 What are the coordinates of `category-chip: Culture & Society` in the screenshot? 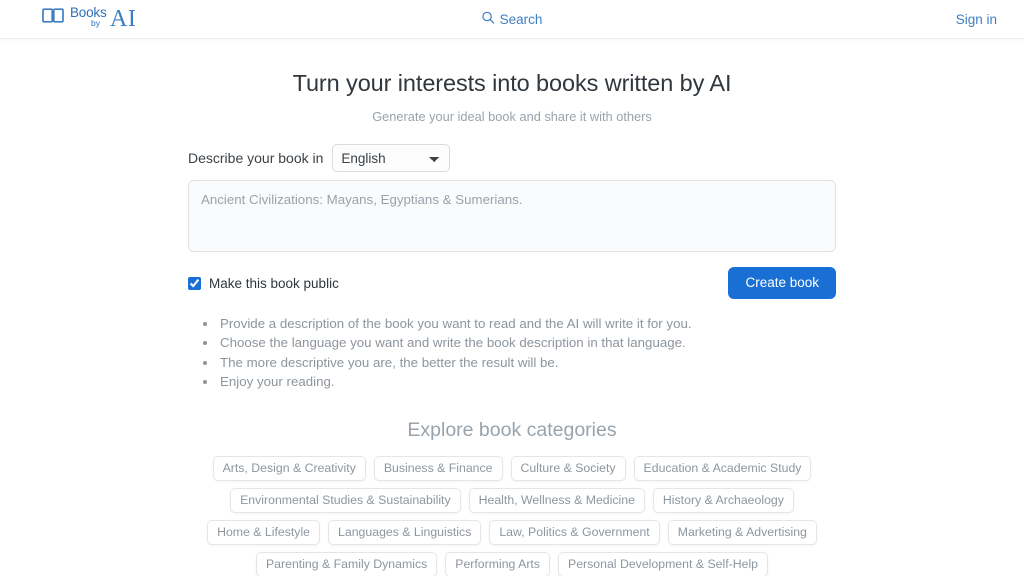 It's located at (568, 469).